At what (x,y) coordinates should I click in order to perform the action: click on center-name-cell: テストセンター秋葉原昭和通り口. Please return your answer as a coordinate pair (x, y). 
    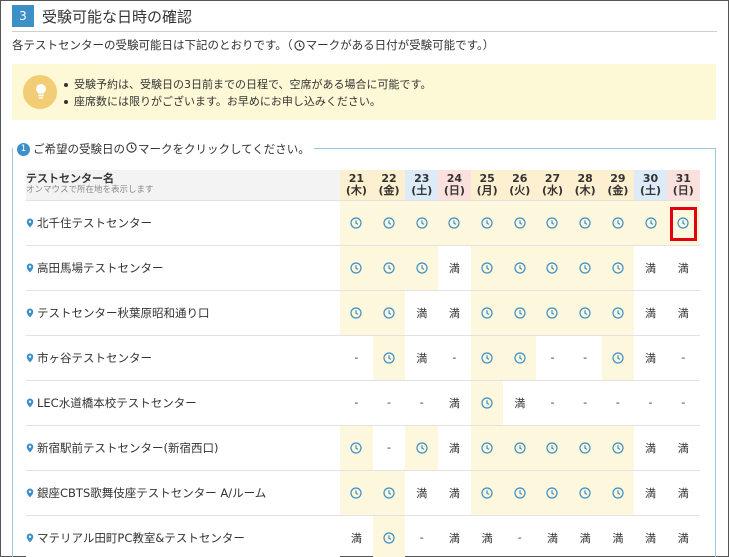
    Looking at the image, I should click on (183, 313).